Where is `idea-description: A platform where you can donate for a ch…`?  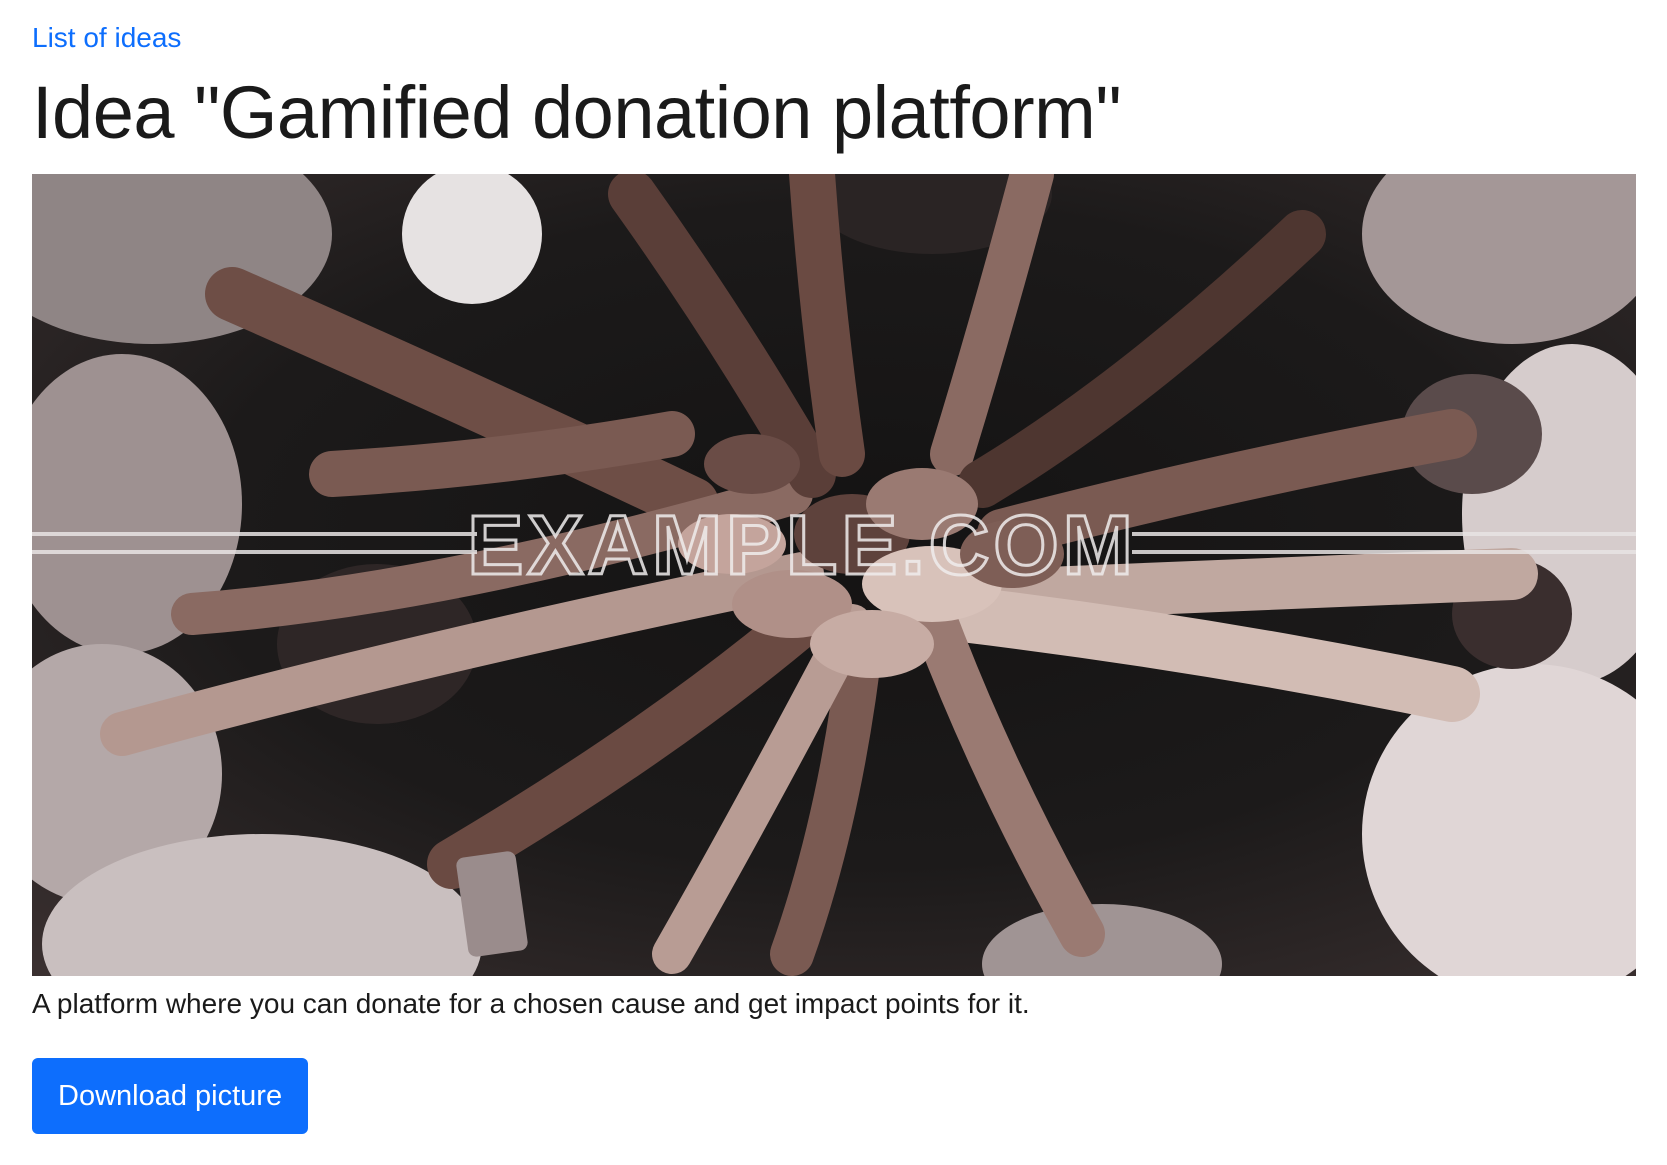 idea-description: A platform where you can donate for a ch… is located at coordinates (531, 1003).